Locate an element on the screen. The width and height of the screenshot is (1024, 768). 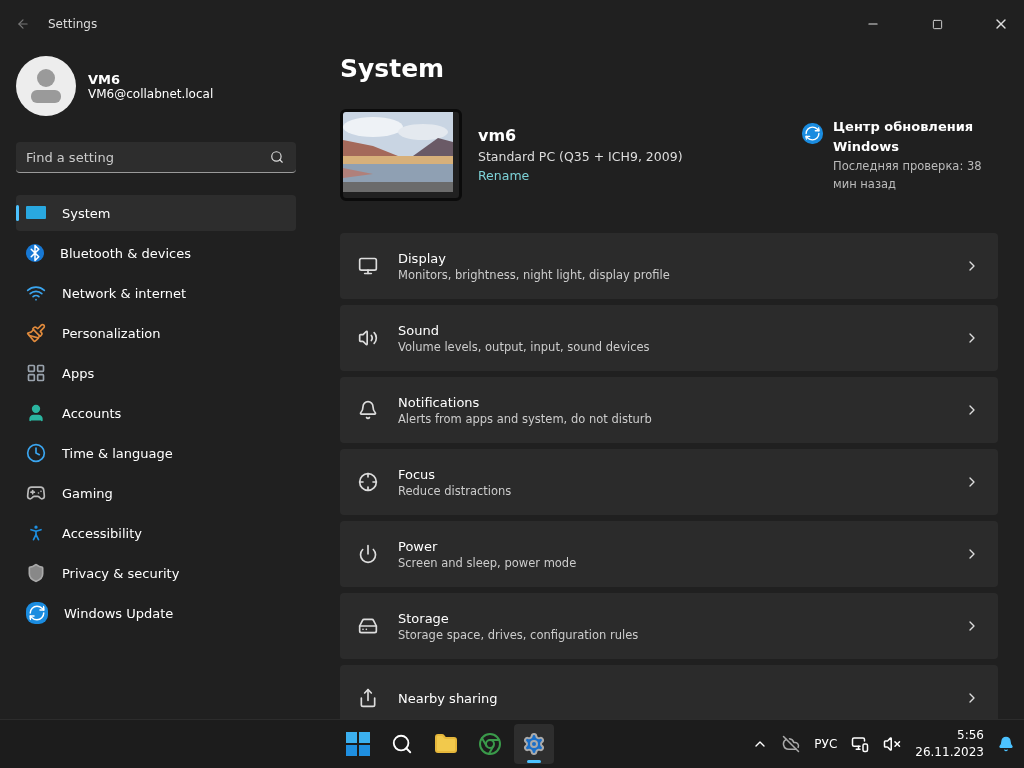
nav-item: Apps is located at coordinates (156, 373).